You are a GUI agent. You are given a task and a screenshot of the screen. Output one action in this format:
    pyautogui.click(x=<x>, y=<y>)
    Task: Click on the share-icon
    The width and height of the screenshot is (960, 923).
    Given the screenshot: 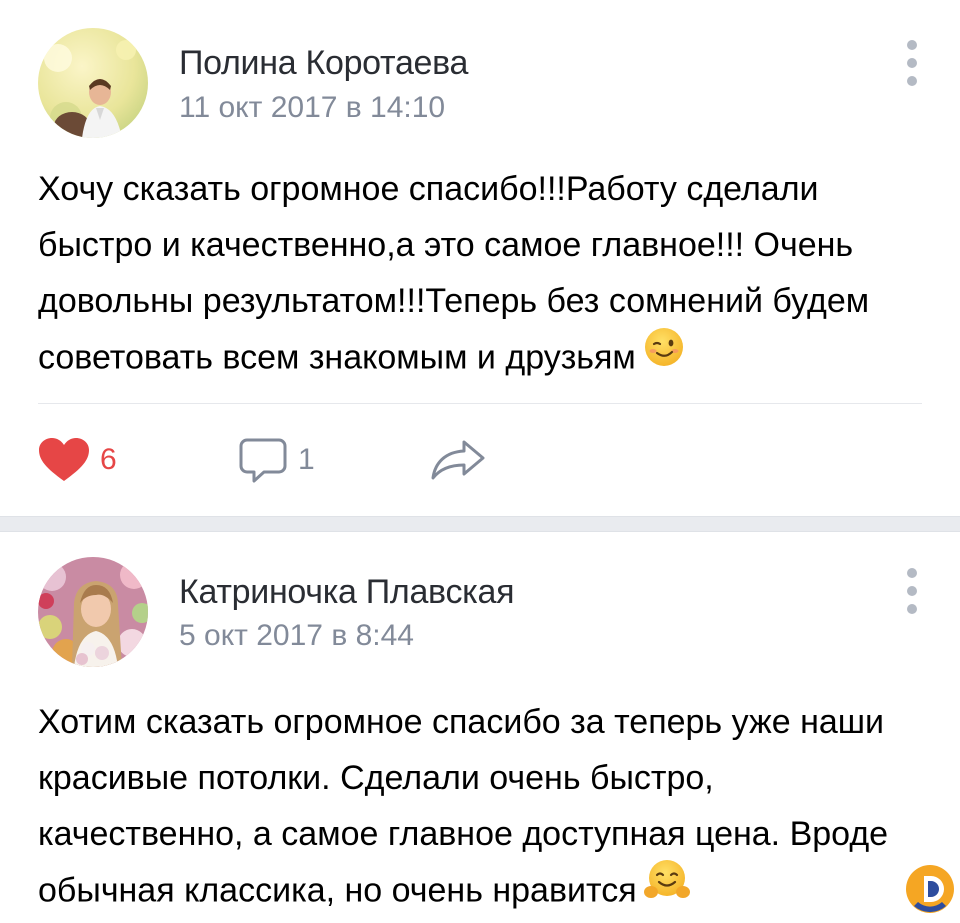 What is the action you would take?
    pyautogui.click(x=458, y=460)
    